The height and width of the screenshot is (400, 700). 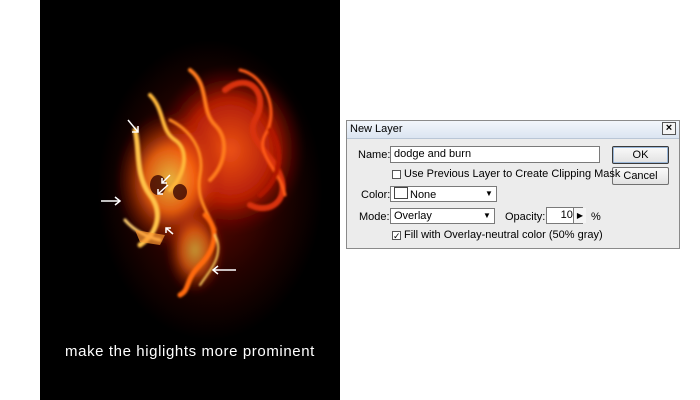 What do you see at coordinates (374, 155) in the screenshot?
I see `name-label: Name:` at bounding box center [374, 155].